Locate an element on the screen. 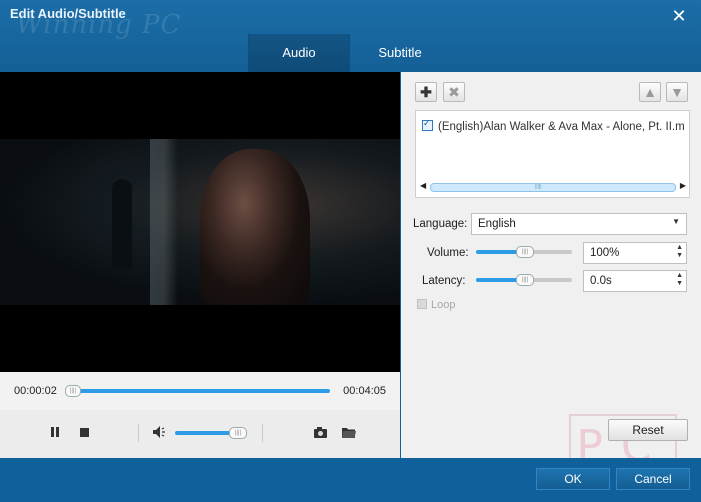 The width and height of the screenshot is (701, 502). playback-controls: |||| is located at coordinates (200, 434).